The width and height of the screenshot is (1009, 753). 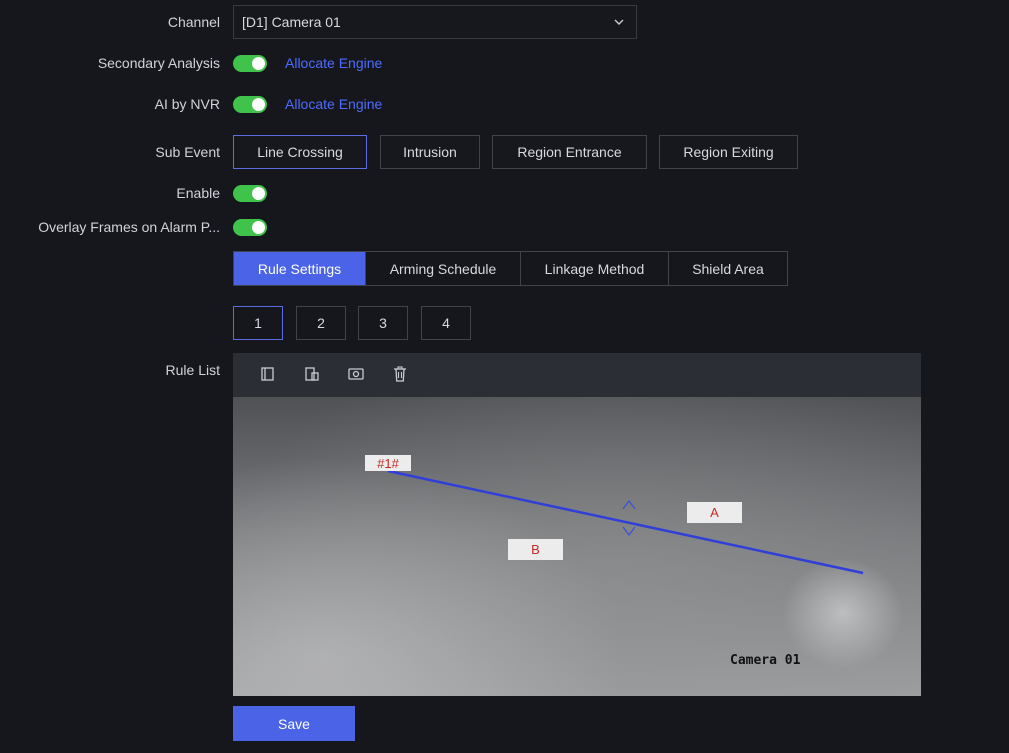 I want to click on ai-by-nvr-toggle, so click(x=250, y=104).